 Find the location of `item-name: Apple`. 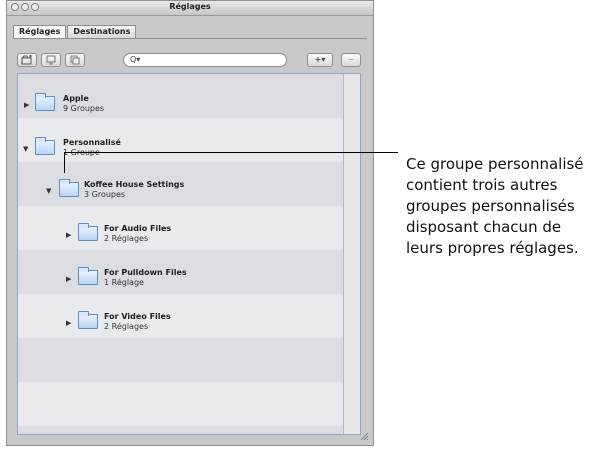

item-name: Apple is located at coordinates (76, 98).